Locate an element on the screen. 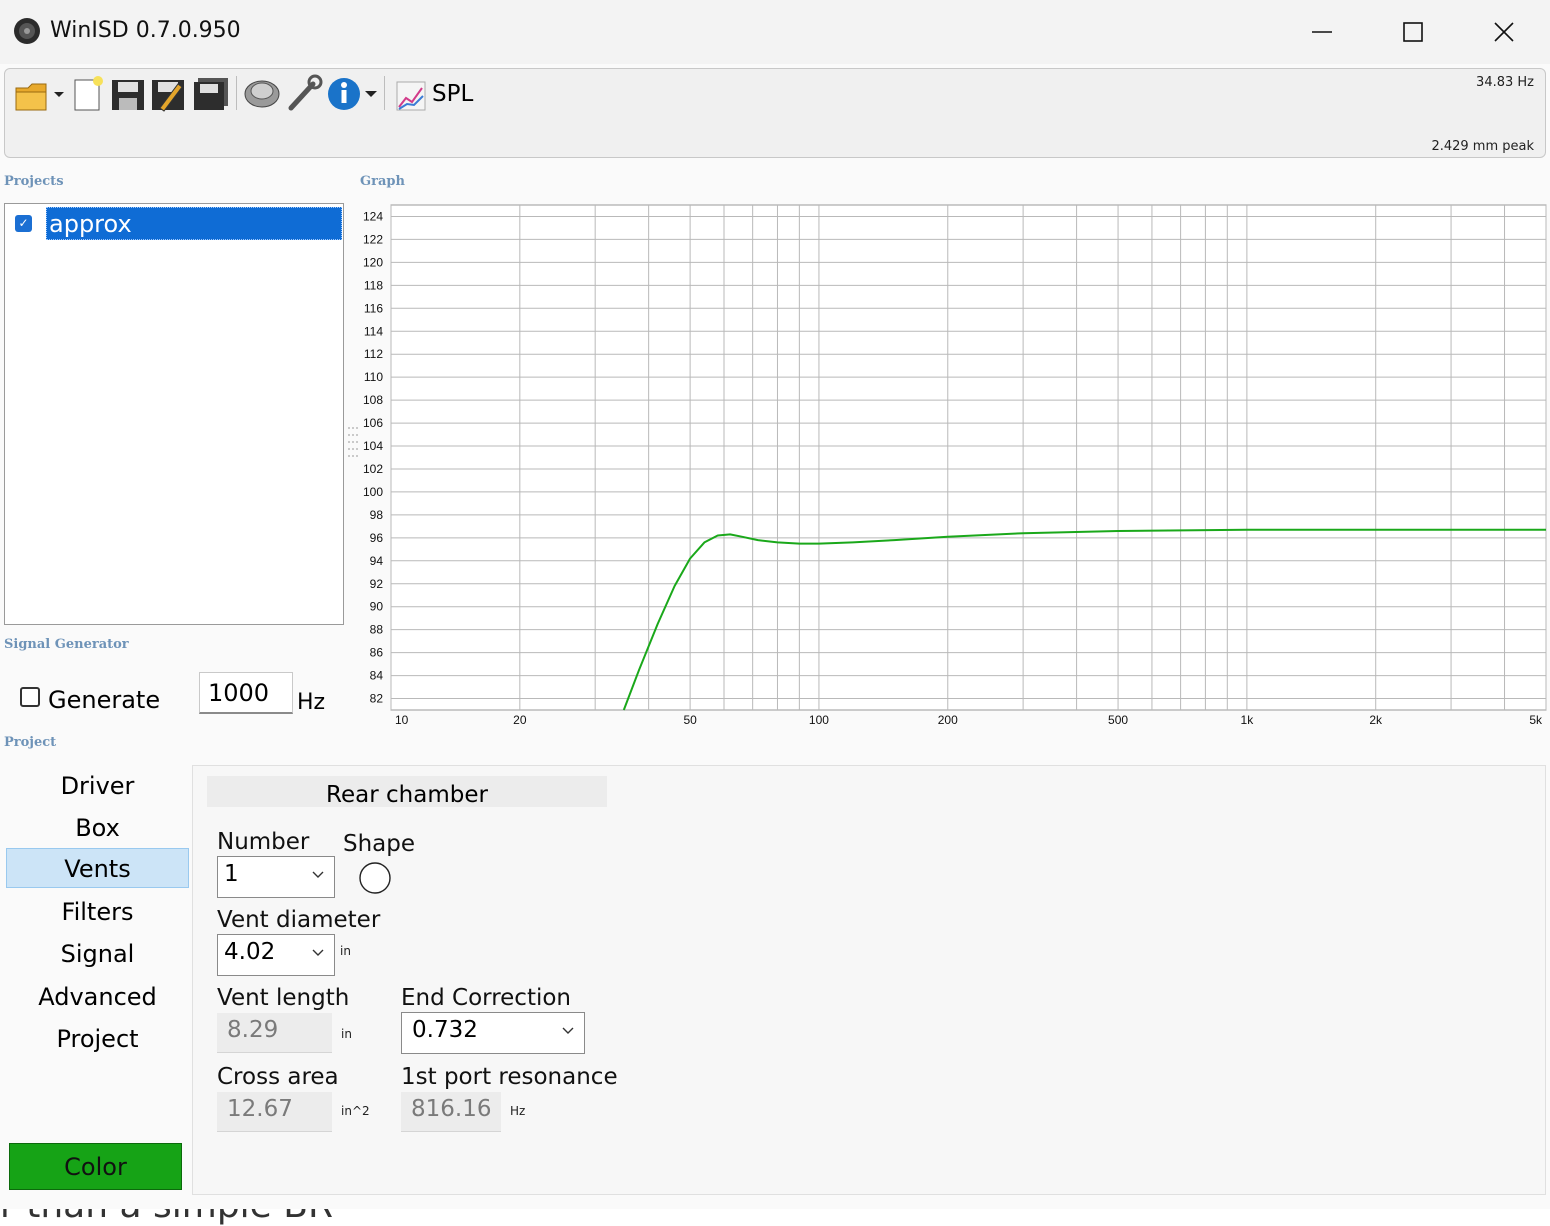  title-bar: WinISD 0.7.0.950 is located at coordinates (775, 32).